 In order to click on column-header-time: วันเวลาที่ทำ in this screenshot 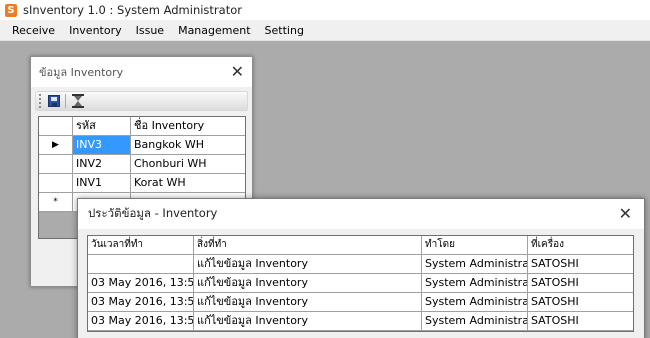, I will do `click(141, 245)`.